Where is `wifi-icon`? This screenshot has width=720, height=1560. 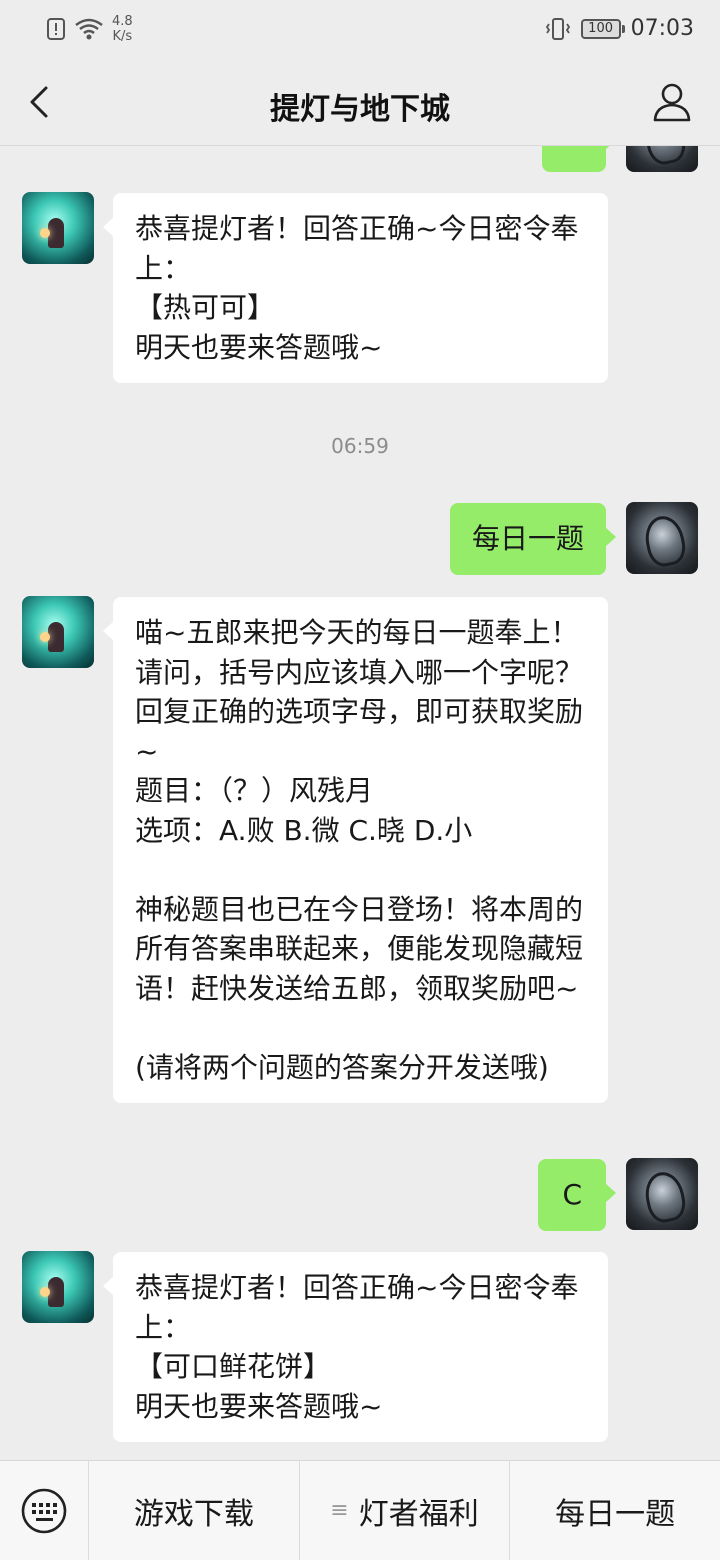 wifi-icon is located at coordinates (89, 29).